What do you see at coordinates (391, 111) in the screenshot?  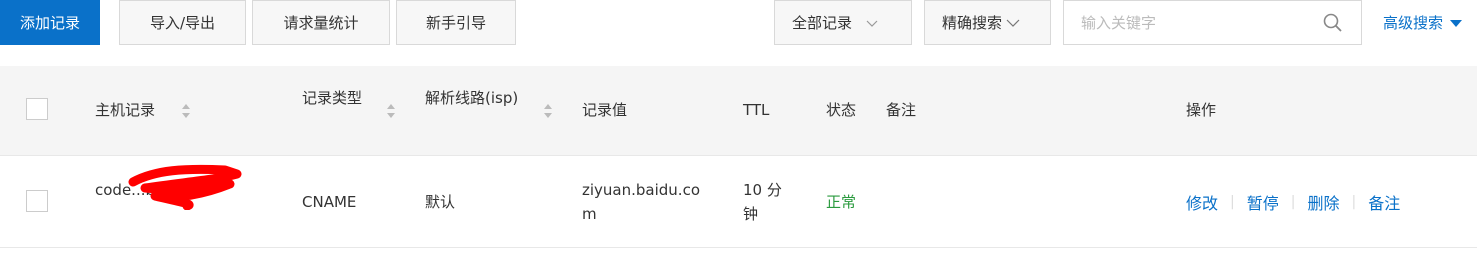 I see `sort-type-icon` at bounding box center [391, 111].